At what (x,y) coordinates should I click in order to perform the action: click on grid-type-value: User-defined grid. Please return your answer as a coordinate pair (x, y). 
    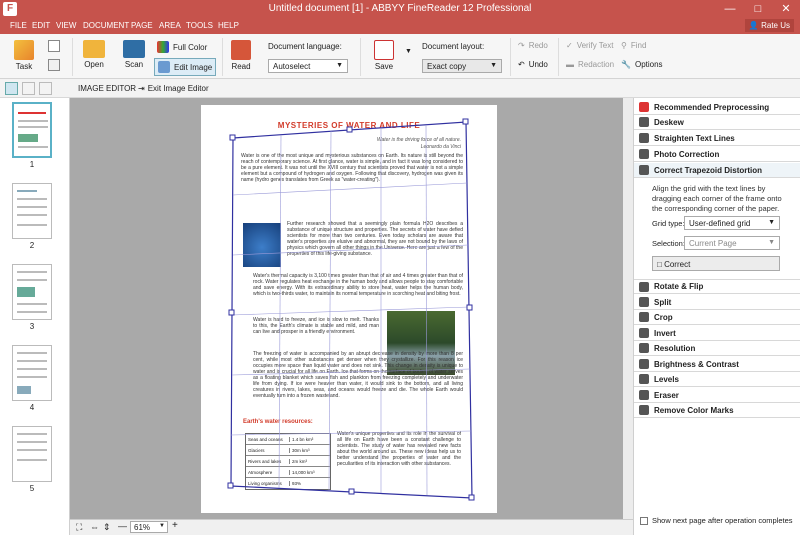
    Looking at the image, I should click on (720, 223).